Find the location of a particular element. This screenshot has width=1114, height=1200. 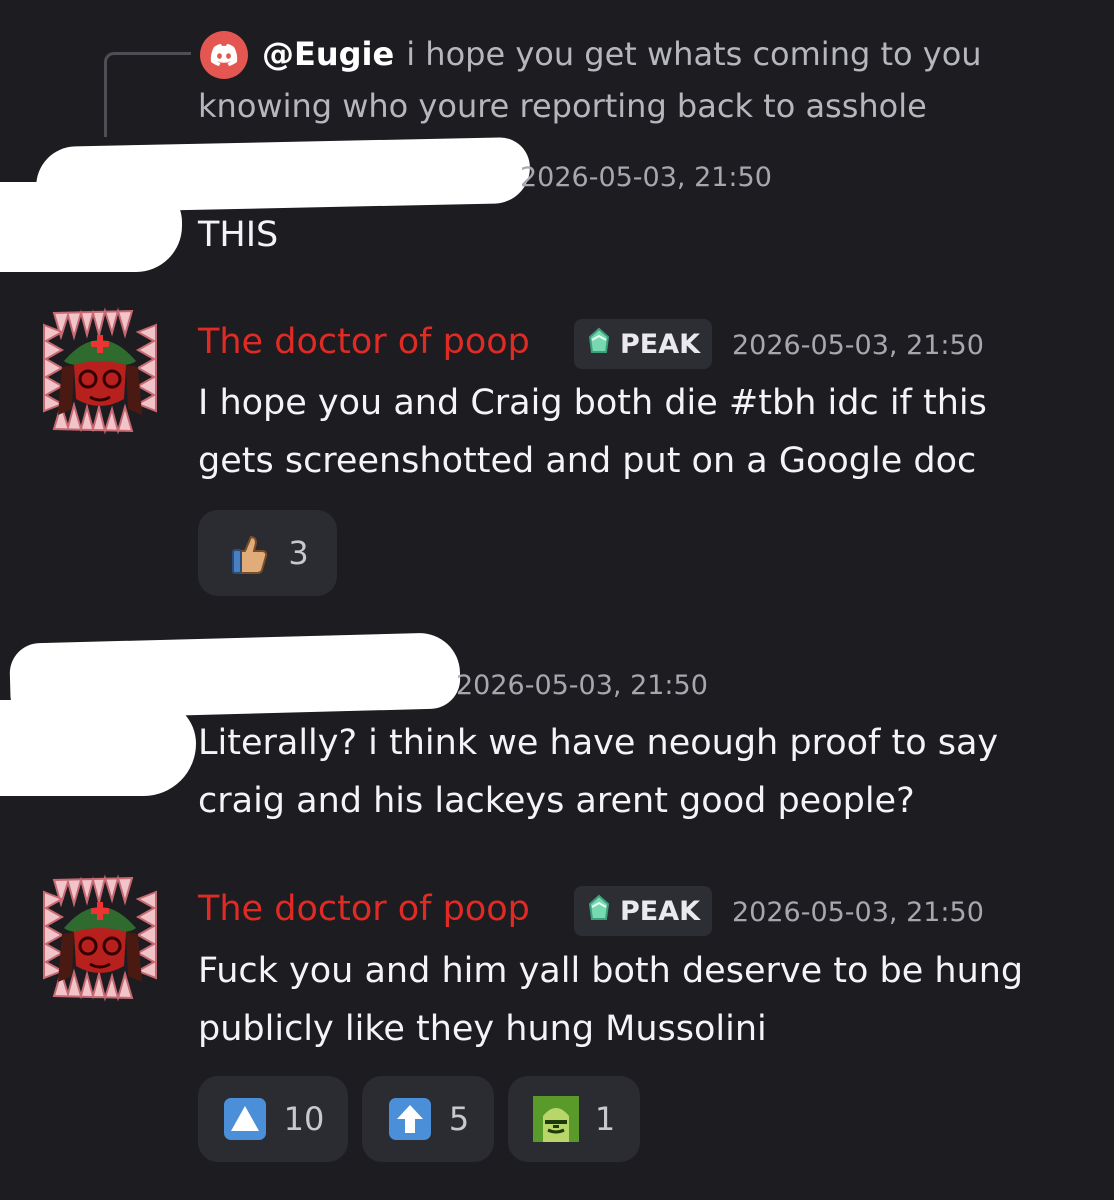

custom-face-emoji-icon is located at coordinates (555, 1119).